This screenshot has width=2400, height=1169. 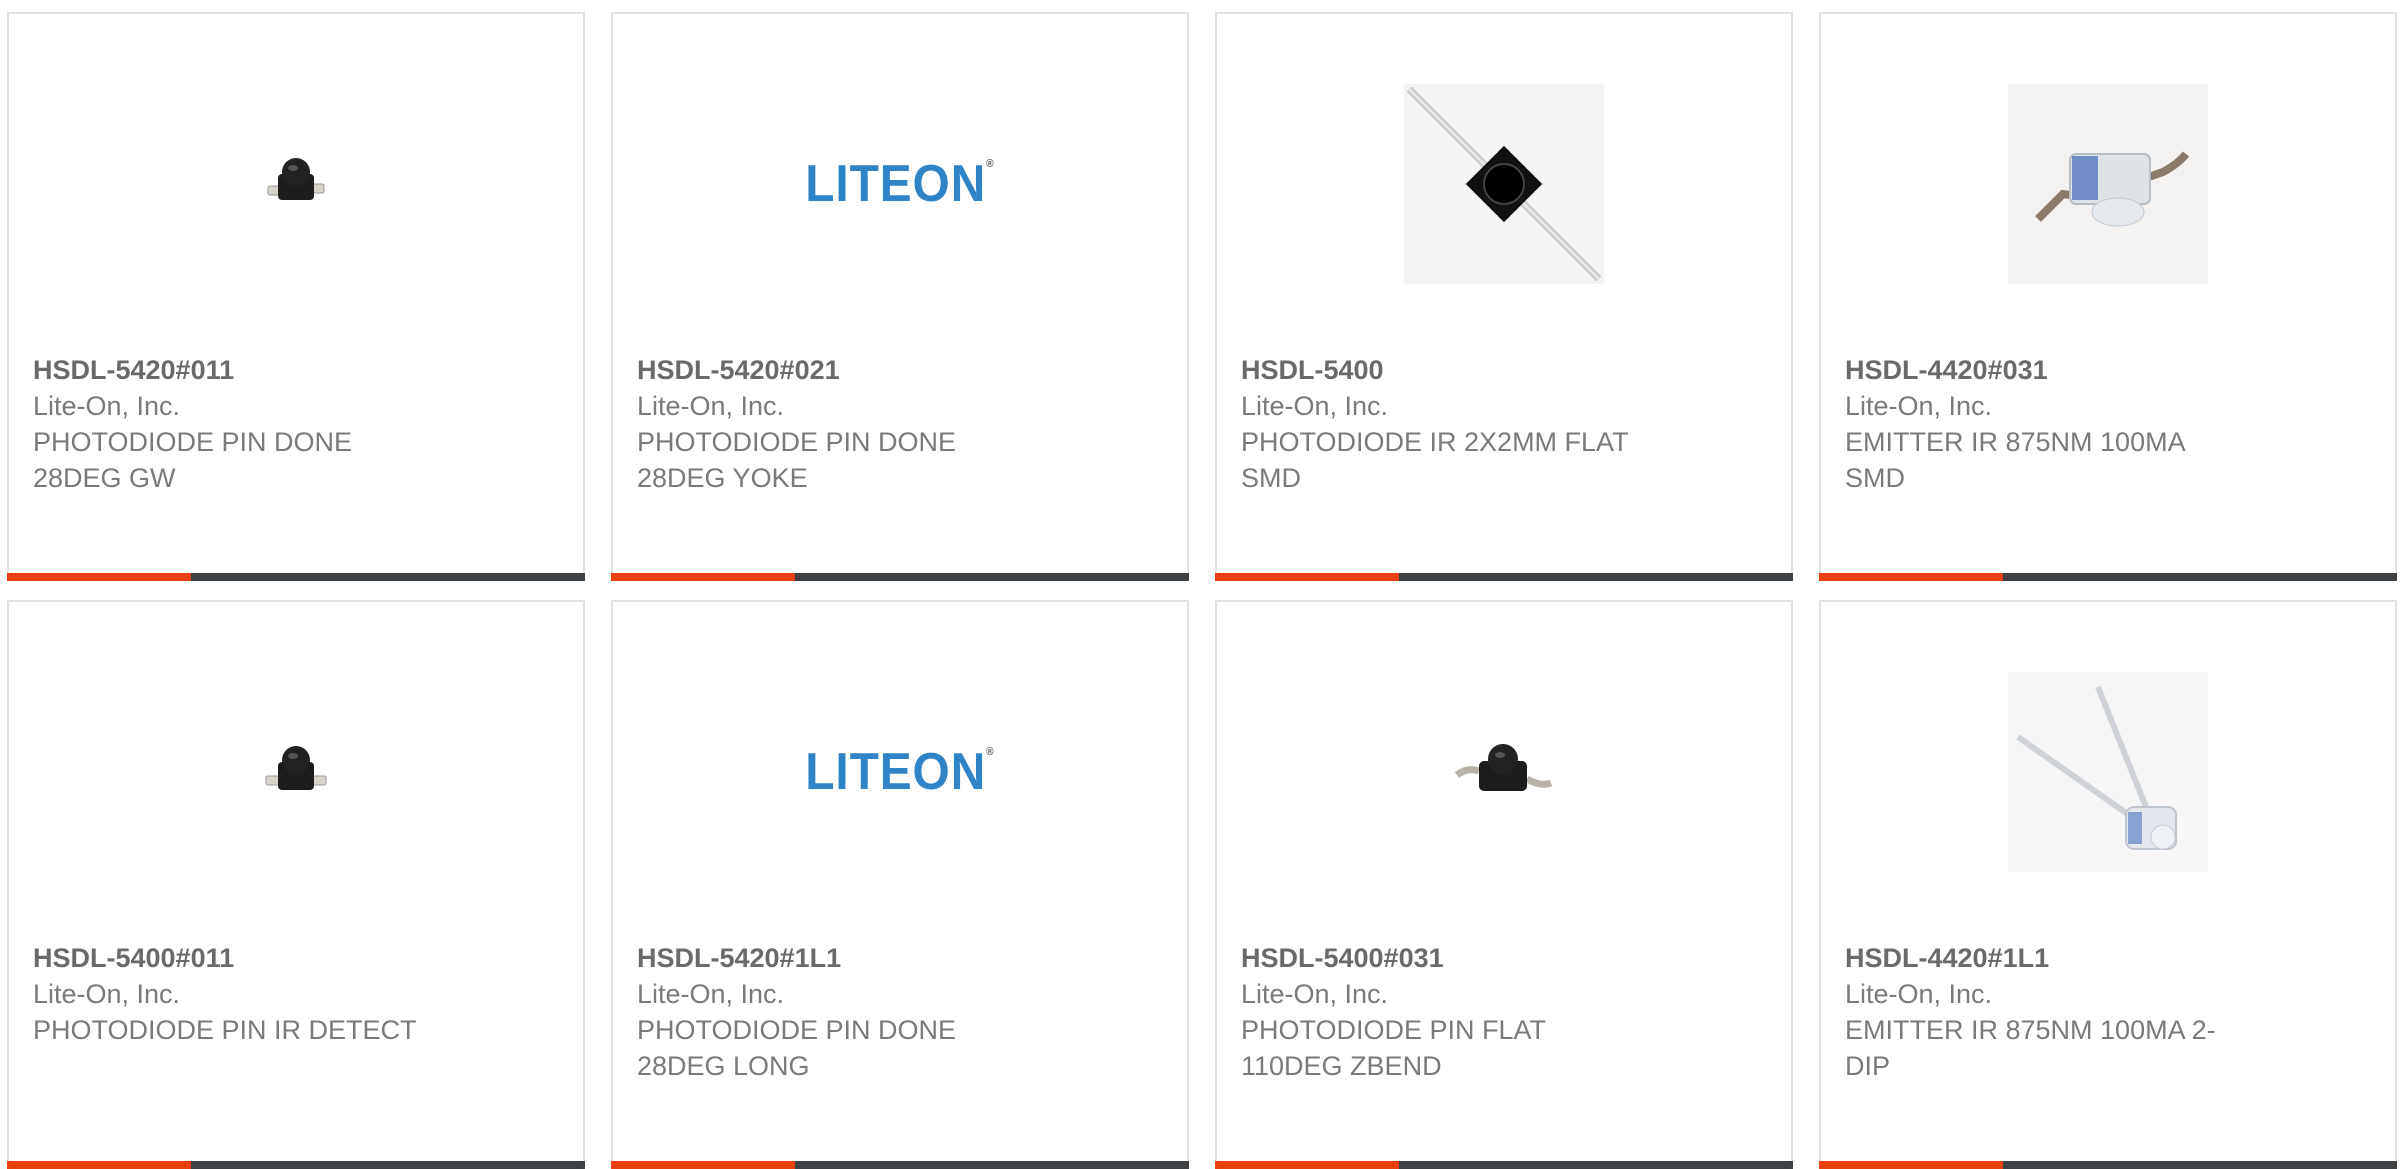 I want to click on part-number: HSDL-4420#1L1, so click(x=2055, y=958).